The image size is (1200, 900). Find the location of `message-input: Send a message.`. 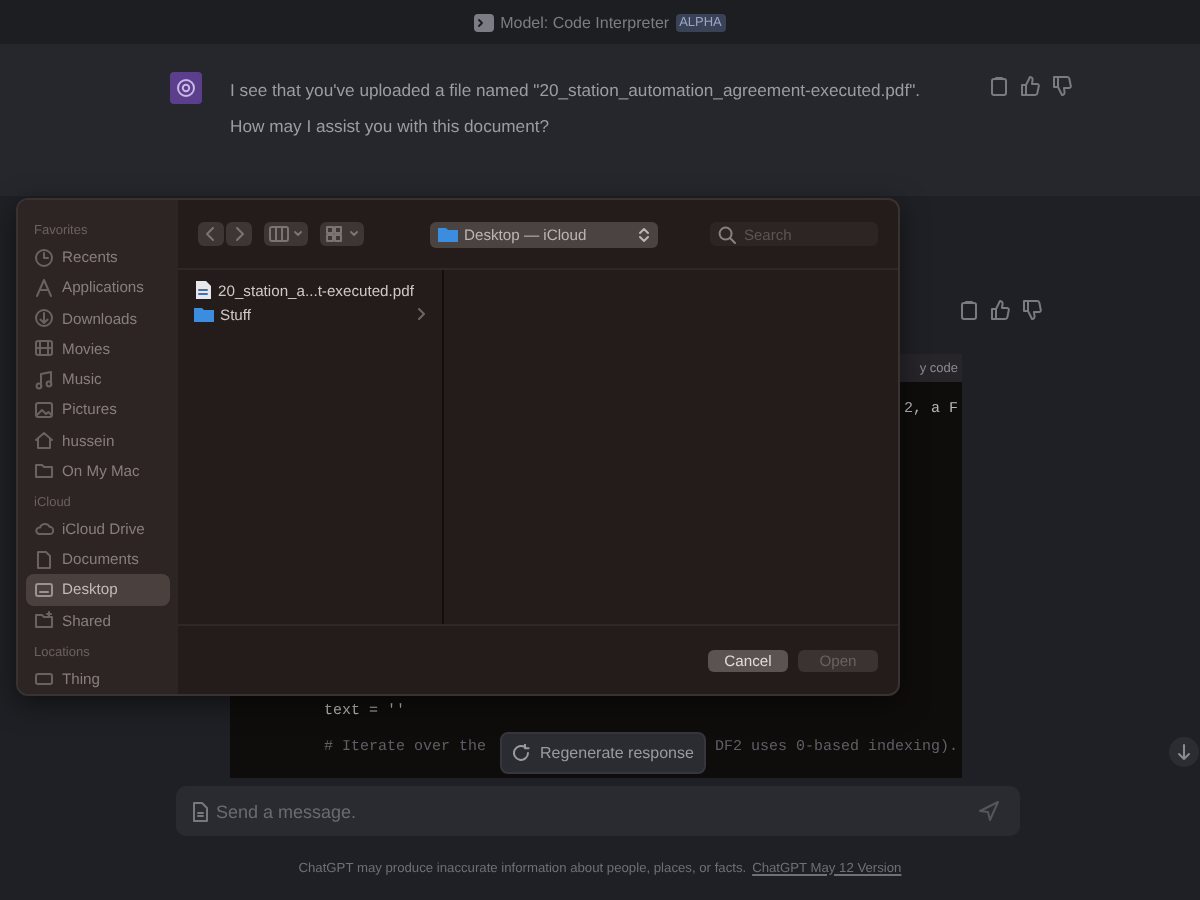

message-input: Send a message. is located at coordinates (593, 811).